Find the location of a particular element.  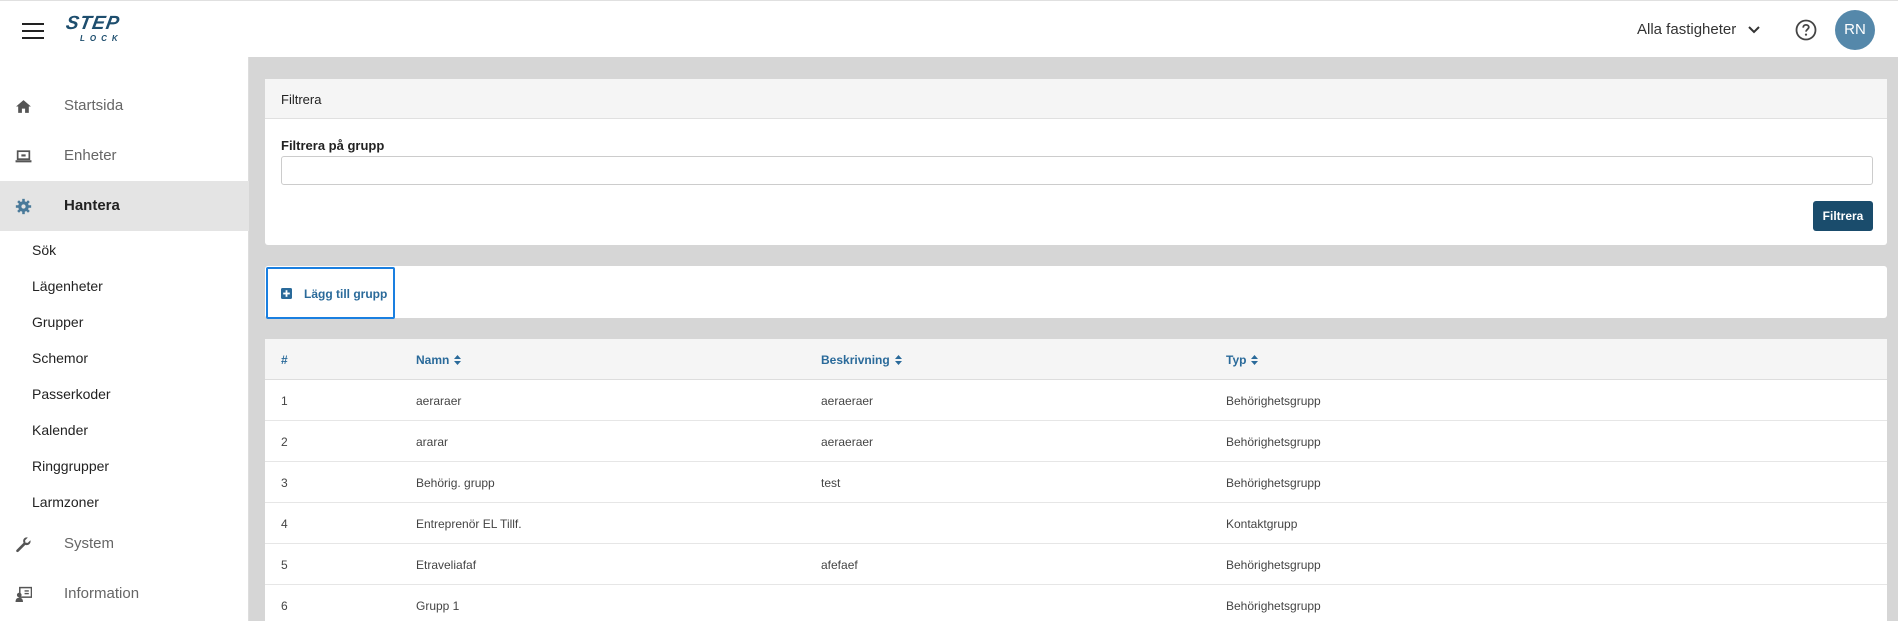

avatar: RN is located at coordinates (1855, 30).